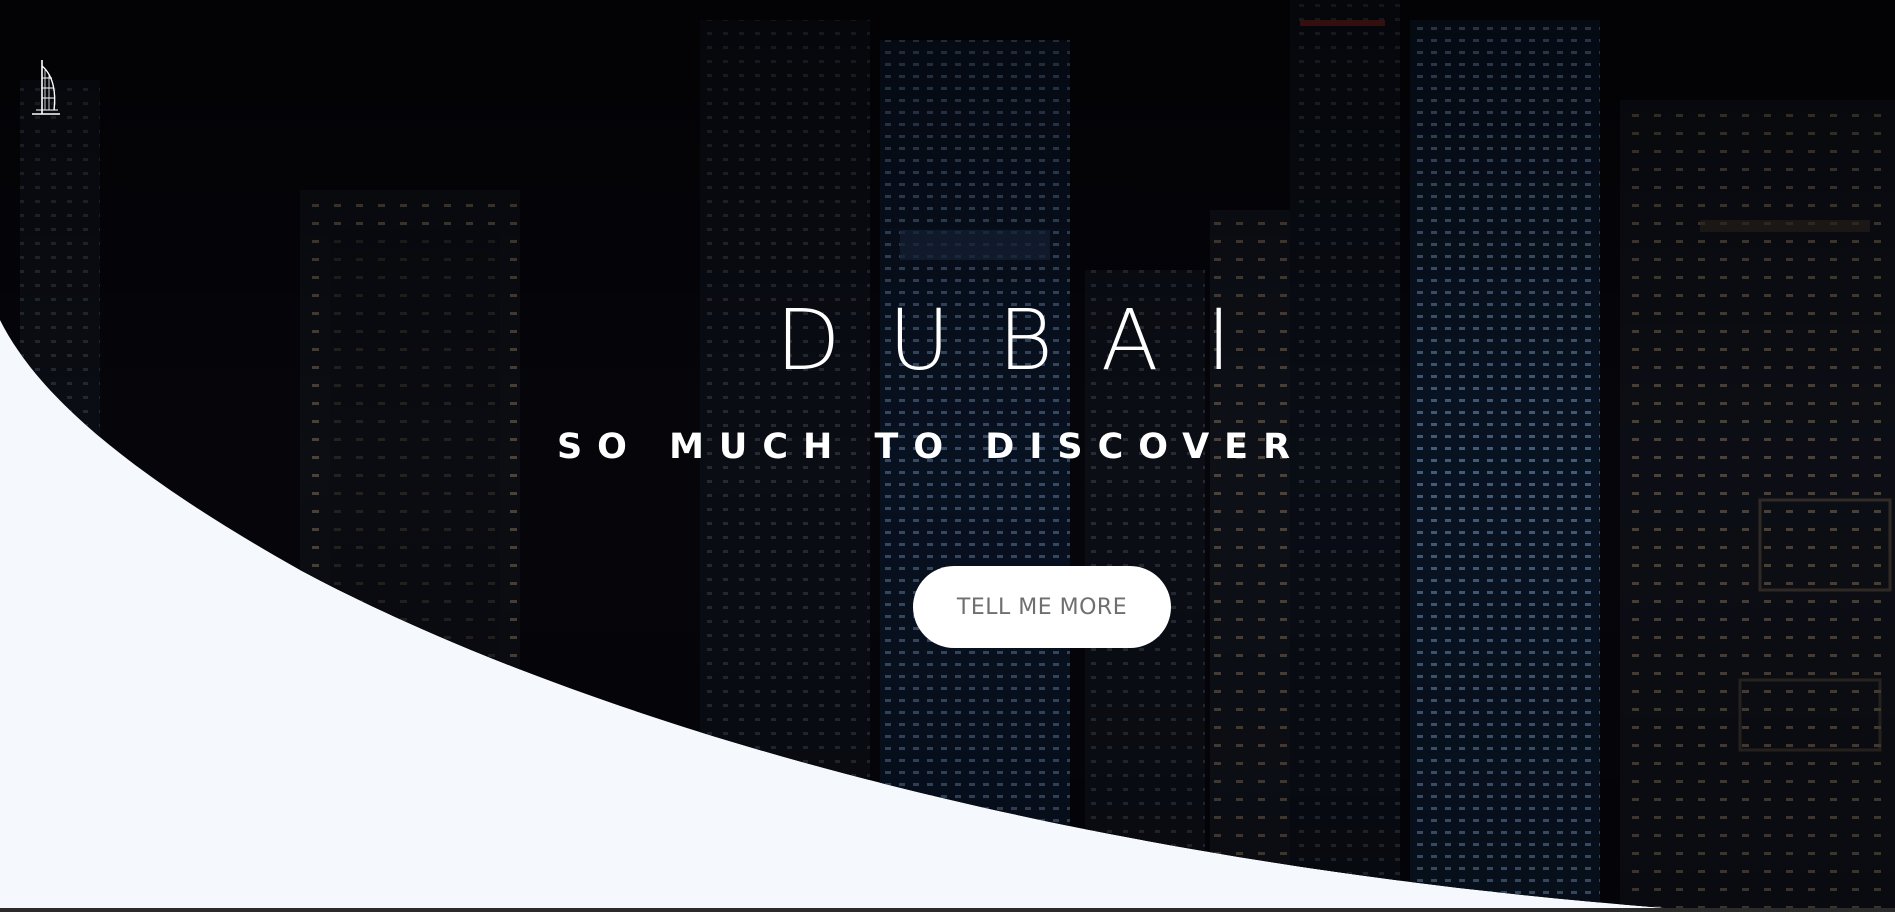 This screenshot has height=912, width=1895. I want to click on hero-title: DUBAI, so click(1027, 340).